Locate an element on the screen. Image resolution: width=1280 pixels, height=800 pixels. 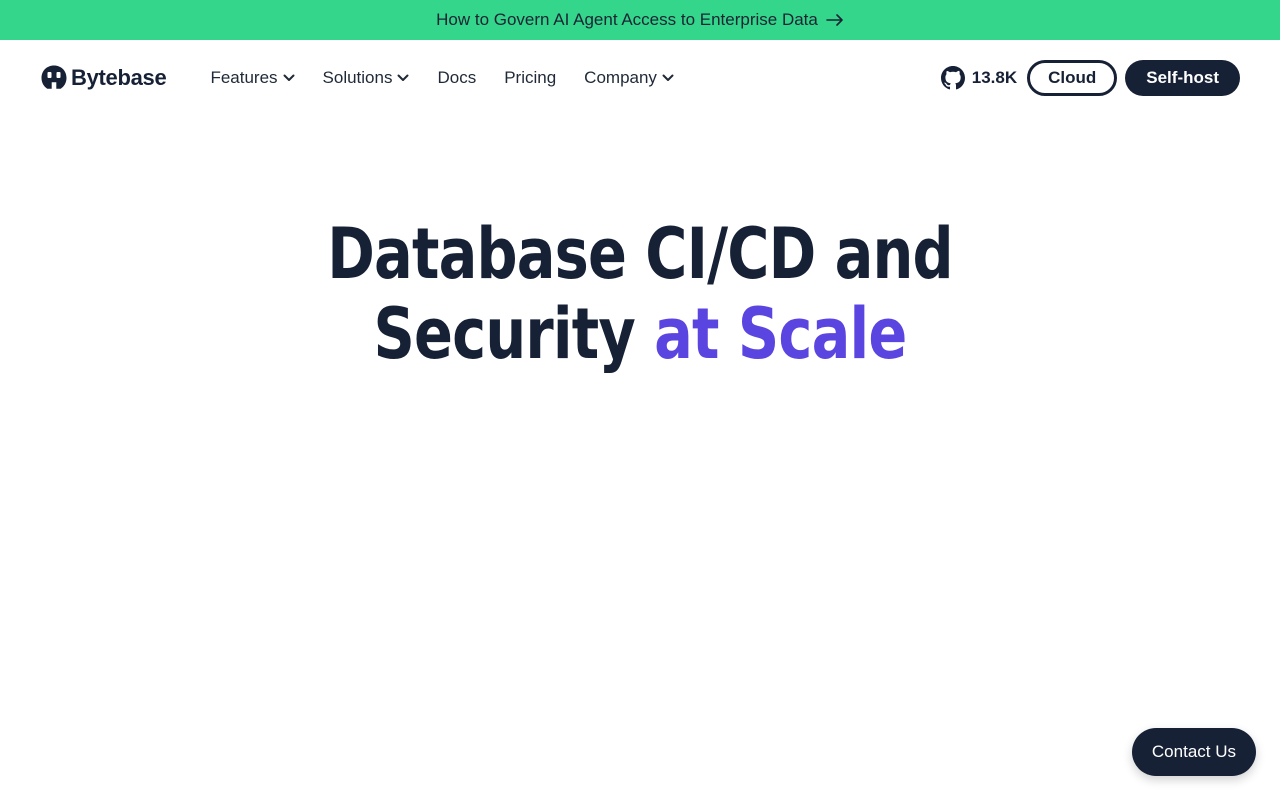
logo-text: Bytebase is located at coordinates (119, 77).